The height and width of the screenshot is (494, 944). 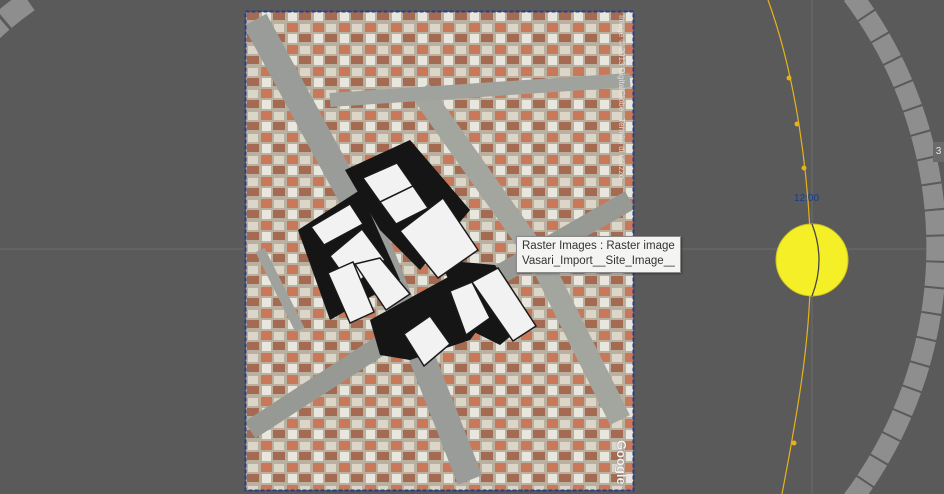 I want to click on google-logo-text: Google, so click(x=621, y=462).